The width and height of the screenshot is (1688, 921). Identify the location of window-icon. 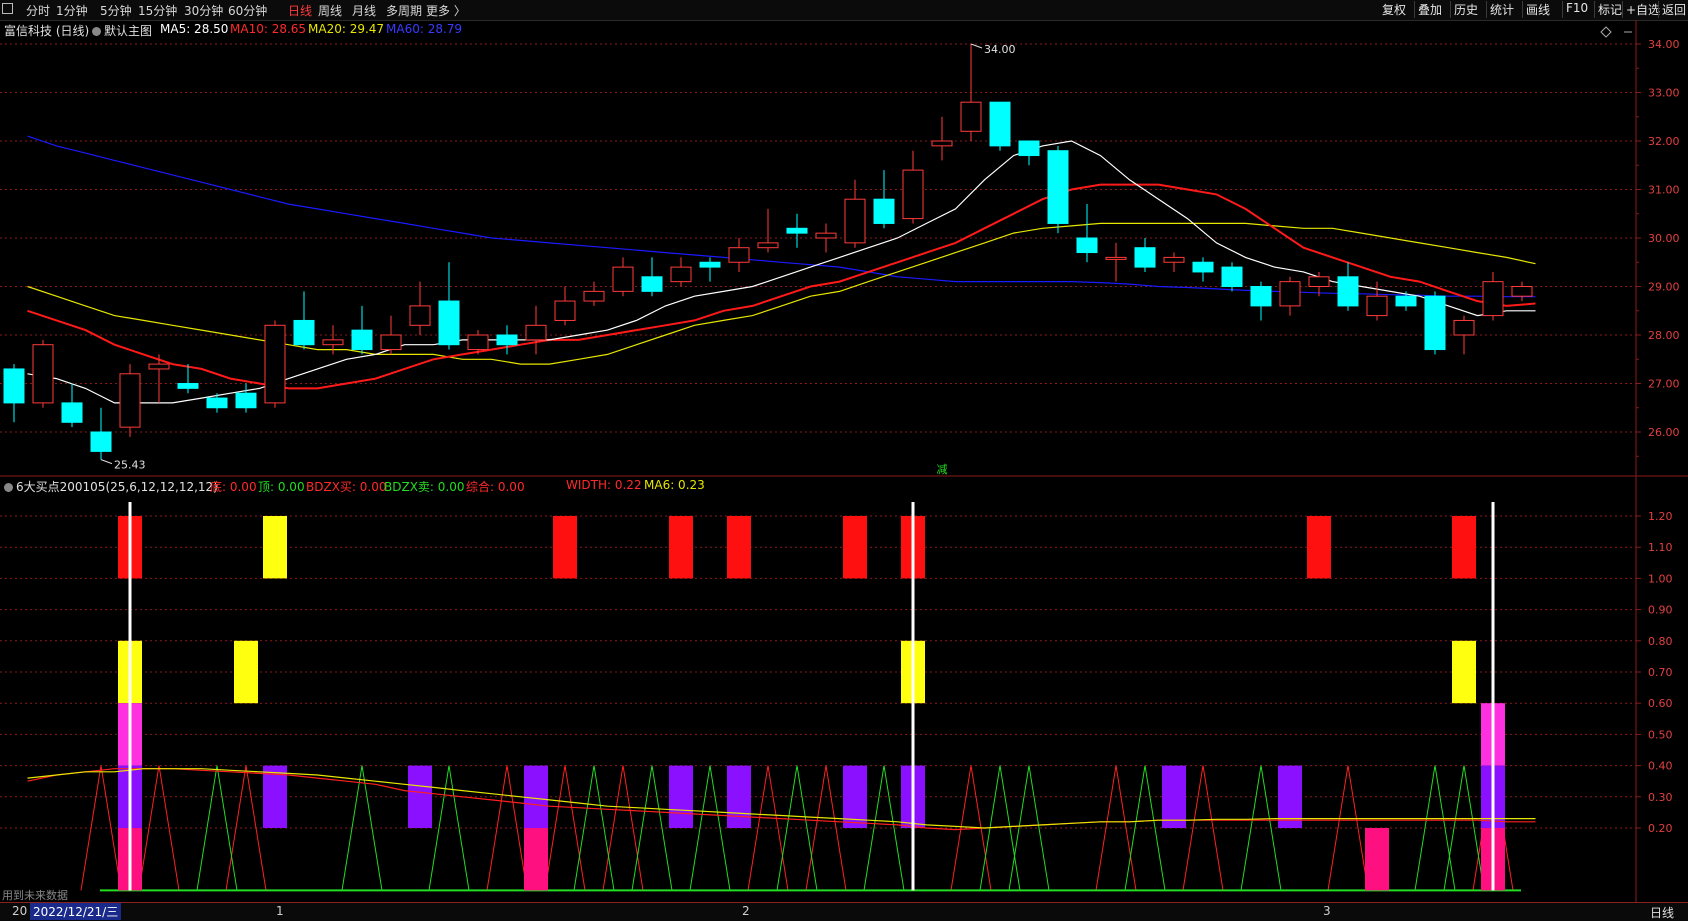
(7, 8).